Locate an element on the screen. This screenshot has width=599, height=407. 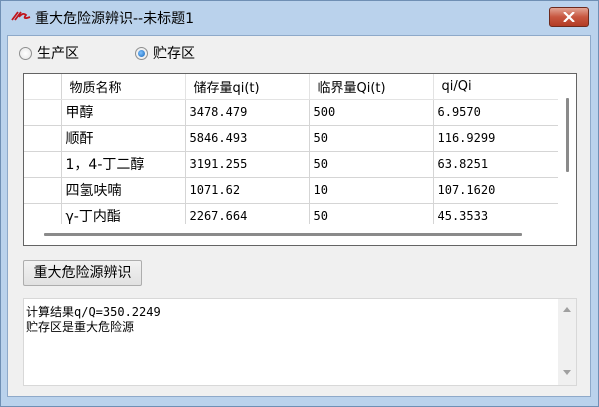
close-button is located at coordinates (569, 17).